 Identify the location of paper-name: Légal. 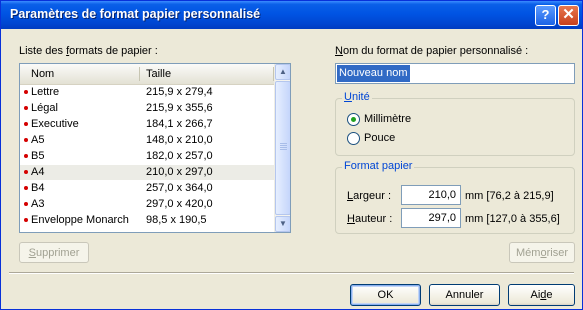
(44, 108).